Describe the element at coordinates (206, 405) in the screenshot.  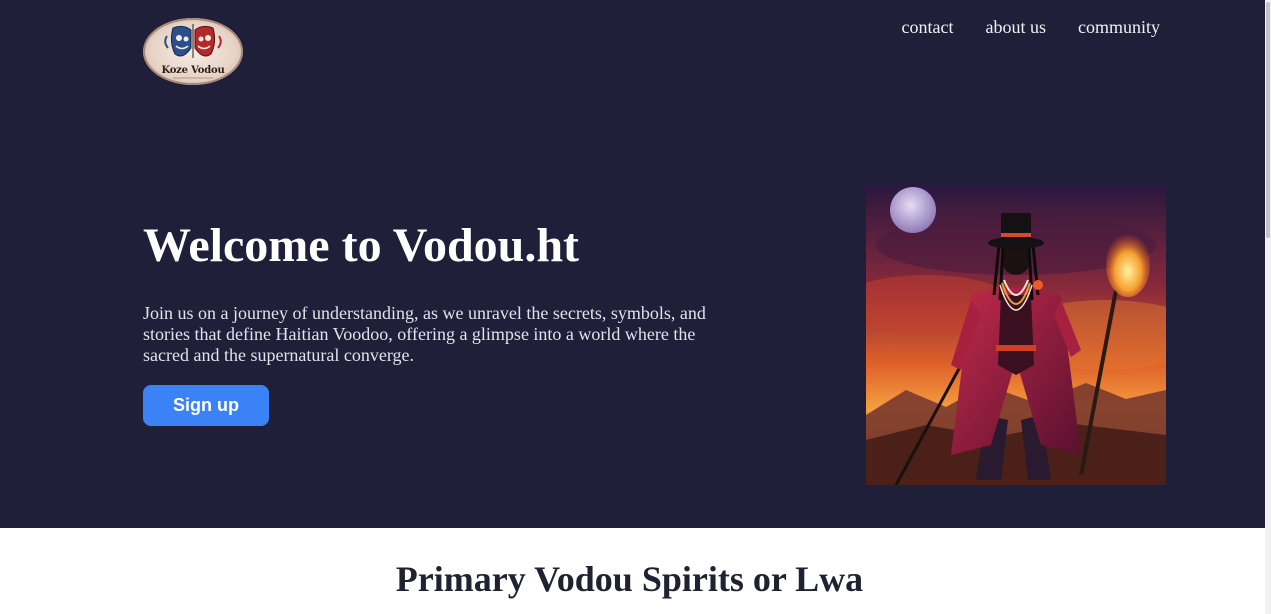
I see `signup-button: Sign up` at that location.